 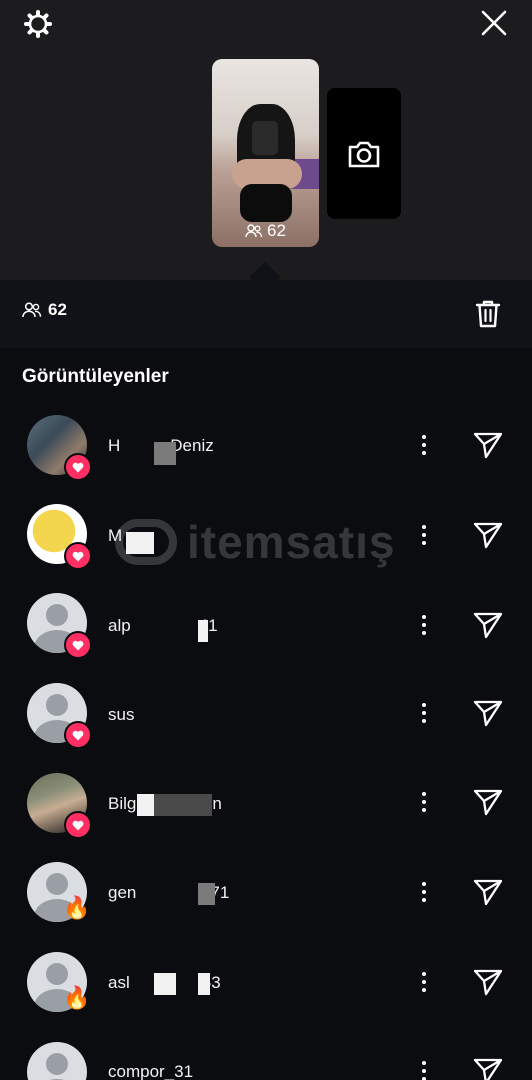 I want to click on username-part: asl, so click(x=119, y=982).